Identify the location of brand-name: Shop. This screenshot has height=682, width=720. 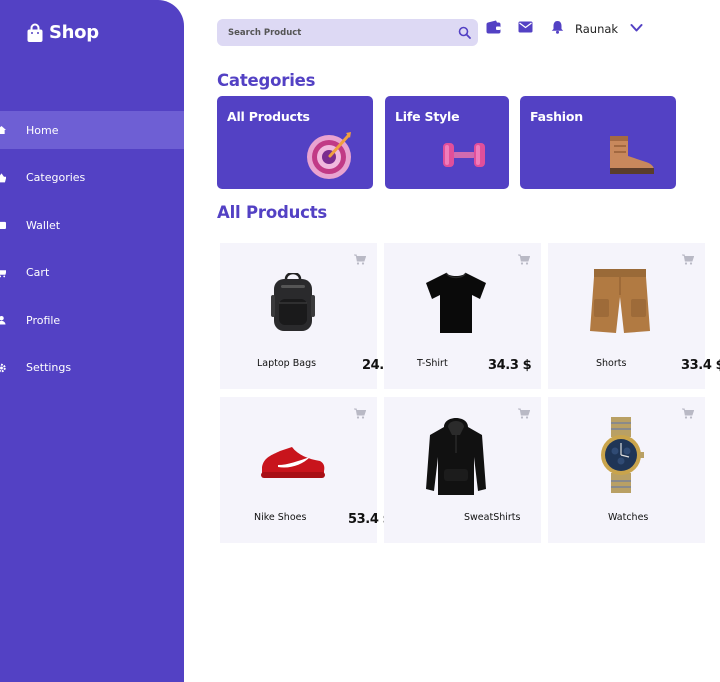
(74, 32).